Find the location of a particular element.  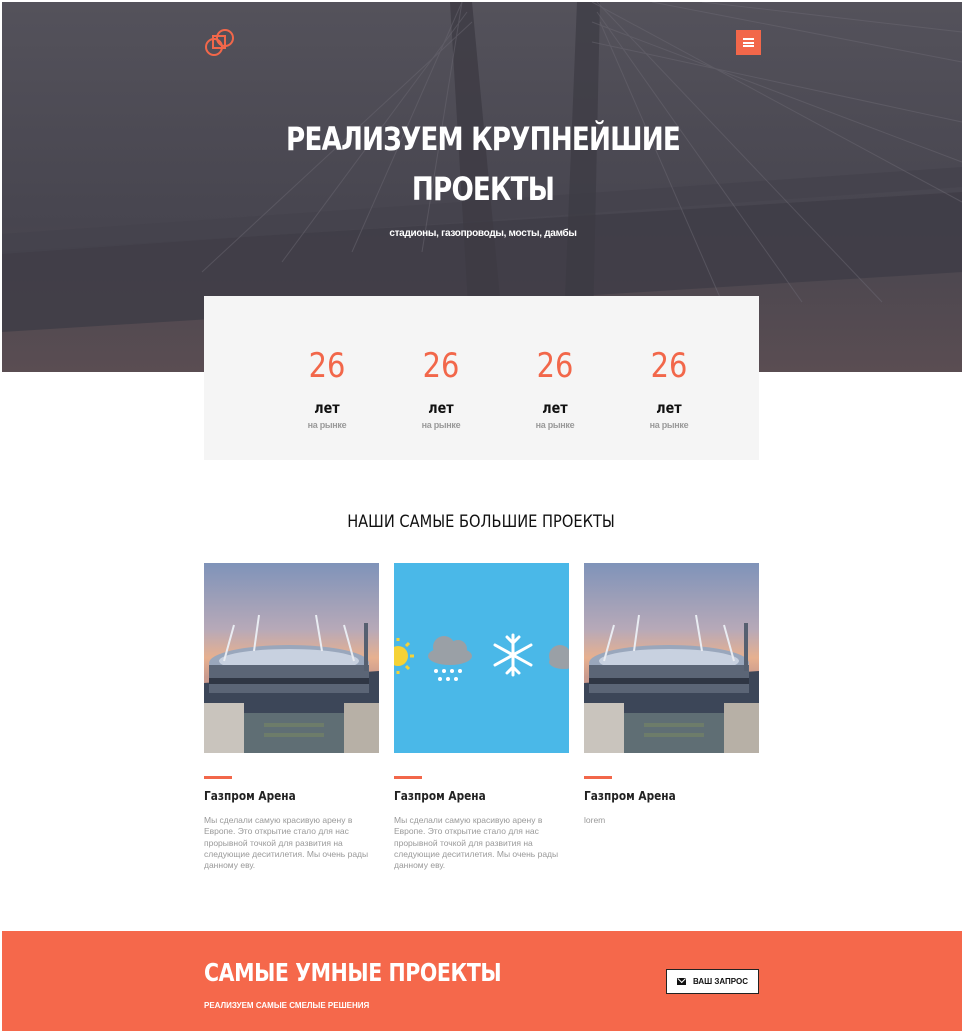

hero-subtitle: стадионы, газопроводы, мосты, дамбы is located at coordinates (483, 233).